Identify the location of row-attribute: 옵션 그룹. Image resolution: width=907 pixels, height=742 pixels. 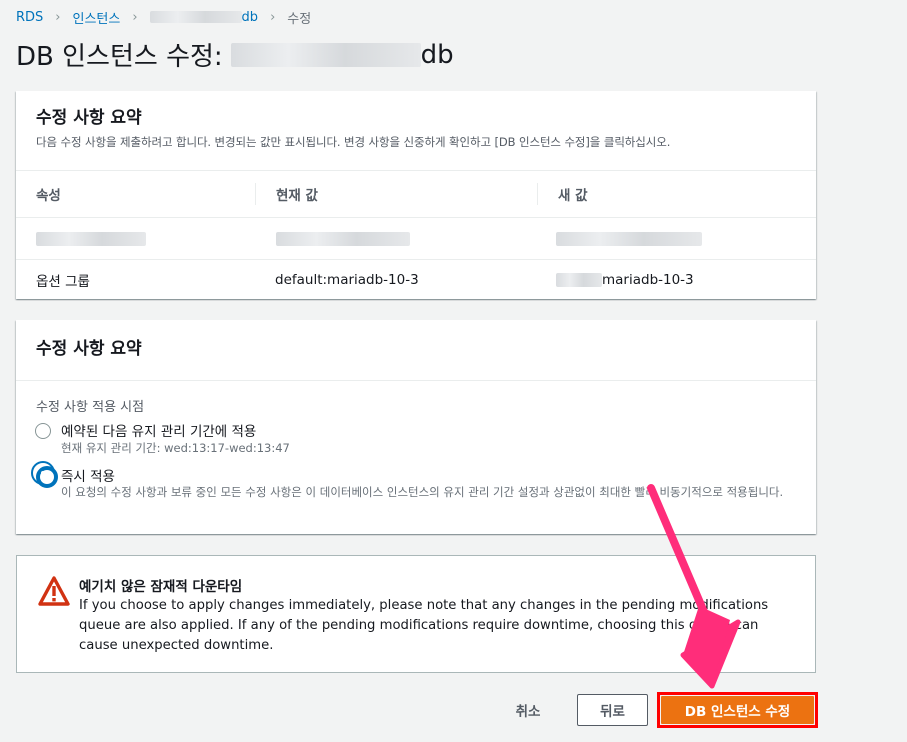
(63, 282).